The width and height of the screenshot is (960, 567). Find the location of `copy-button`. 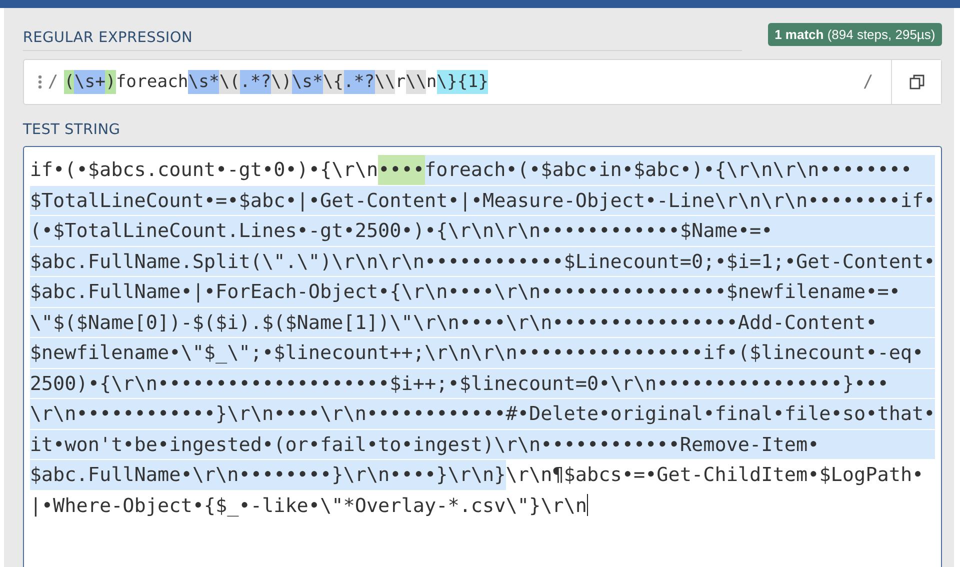

copy-button is located at coordinates (916, 82).